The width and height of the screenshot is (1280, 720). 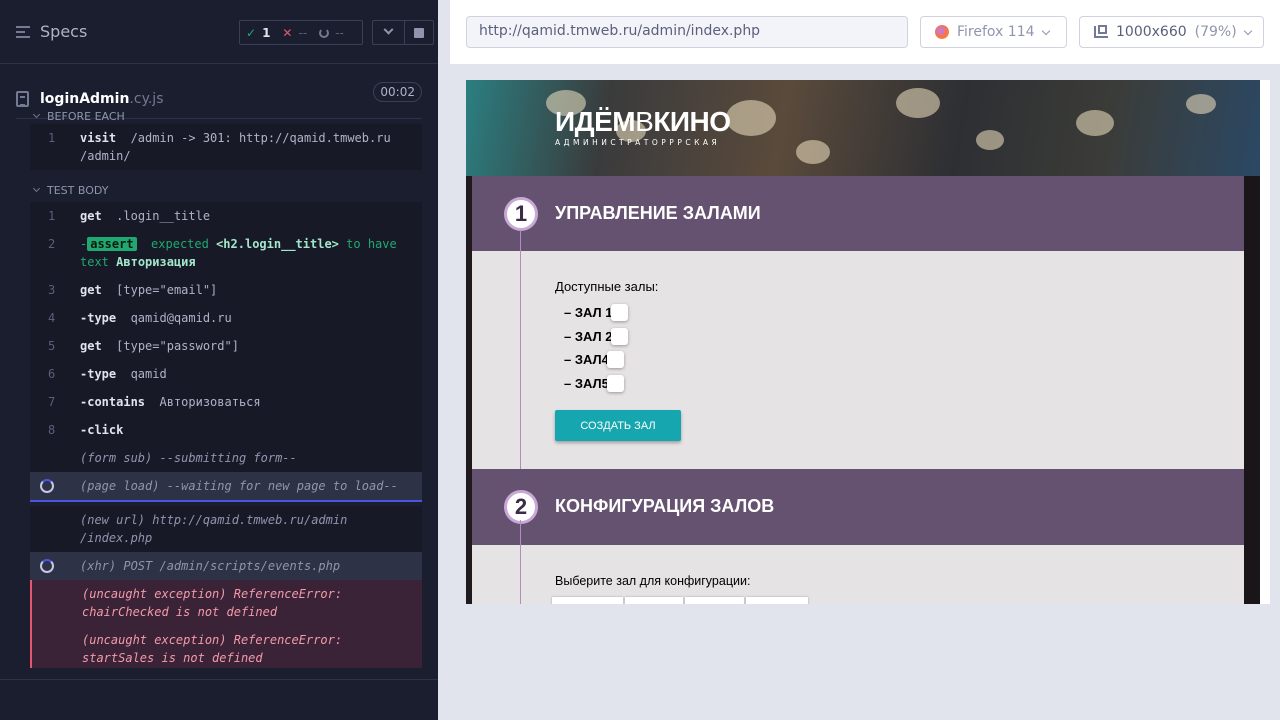 What do you see at coordinates (1252, 390) in the screenshot?
I see `side-strip` at bounding box center [1252, 390].